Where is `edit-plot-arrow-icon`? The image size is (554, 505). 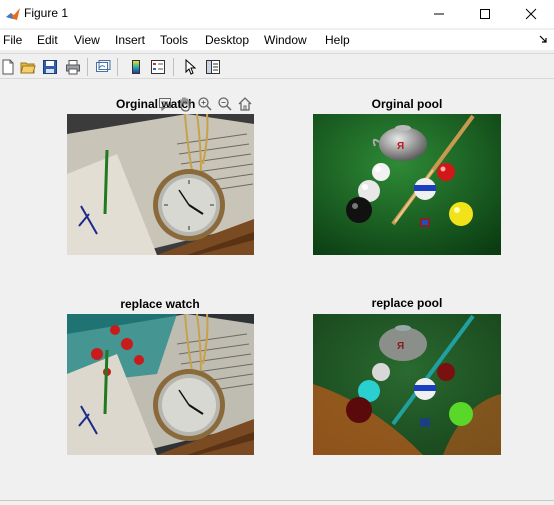 edit-plot-arrow-icon is located at coordinates (191, 67).